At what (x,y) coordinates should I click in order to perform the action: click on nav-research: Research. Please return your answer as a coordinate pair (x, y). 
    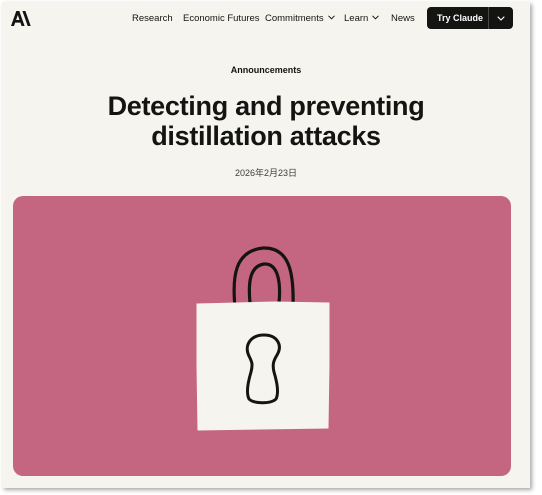
    Looking at the image, I should click on (152, 19).